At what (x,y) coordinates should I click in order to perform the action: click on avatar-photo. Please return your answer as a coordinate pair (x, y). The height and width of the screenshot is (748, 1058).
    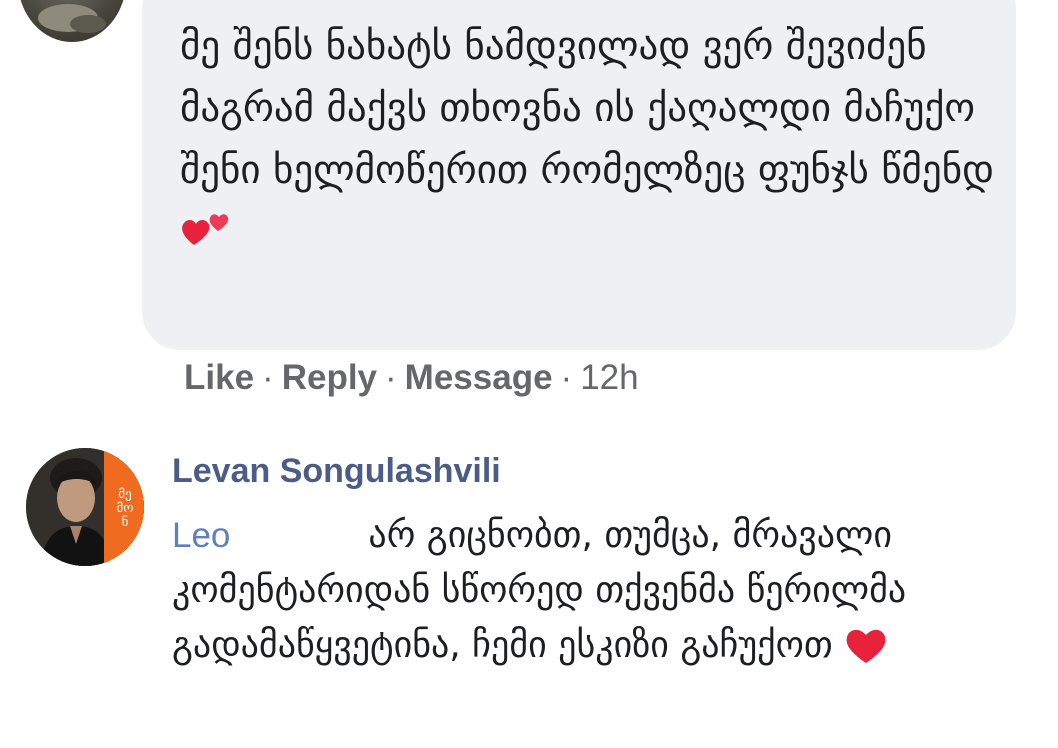
    Looking at the image, I should click on (72, 18).